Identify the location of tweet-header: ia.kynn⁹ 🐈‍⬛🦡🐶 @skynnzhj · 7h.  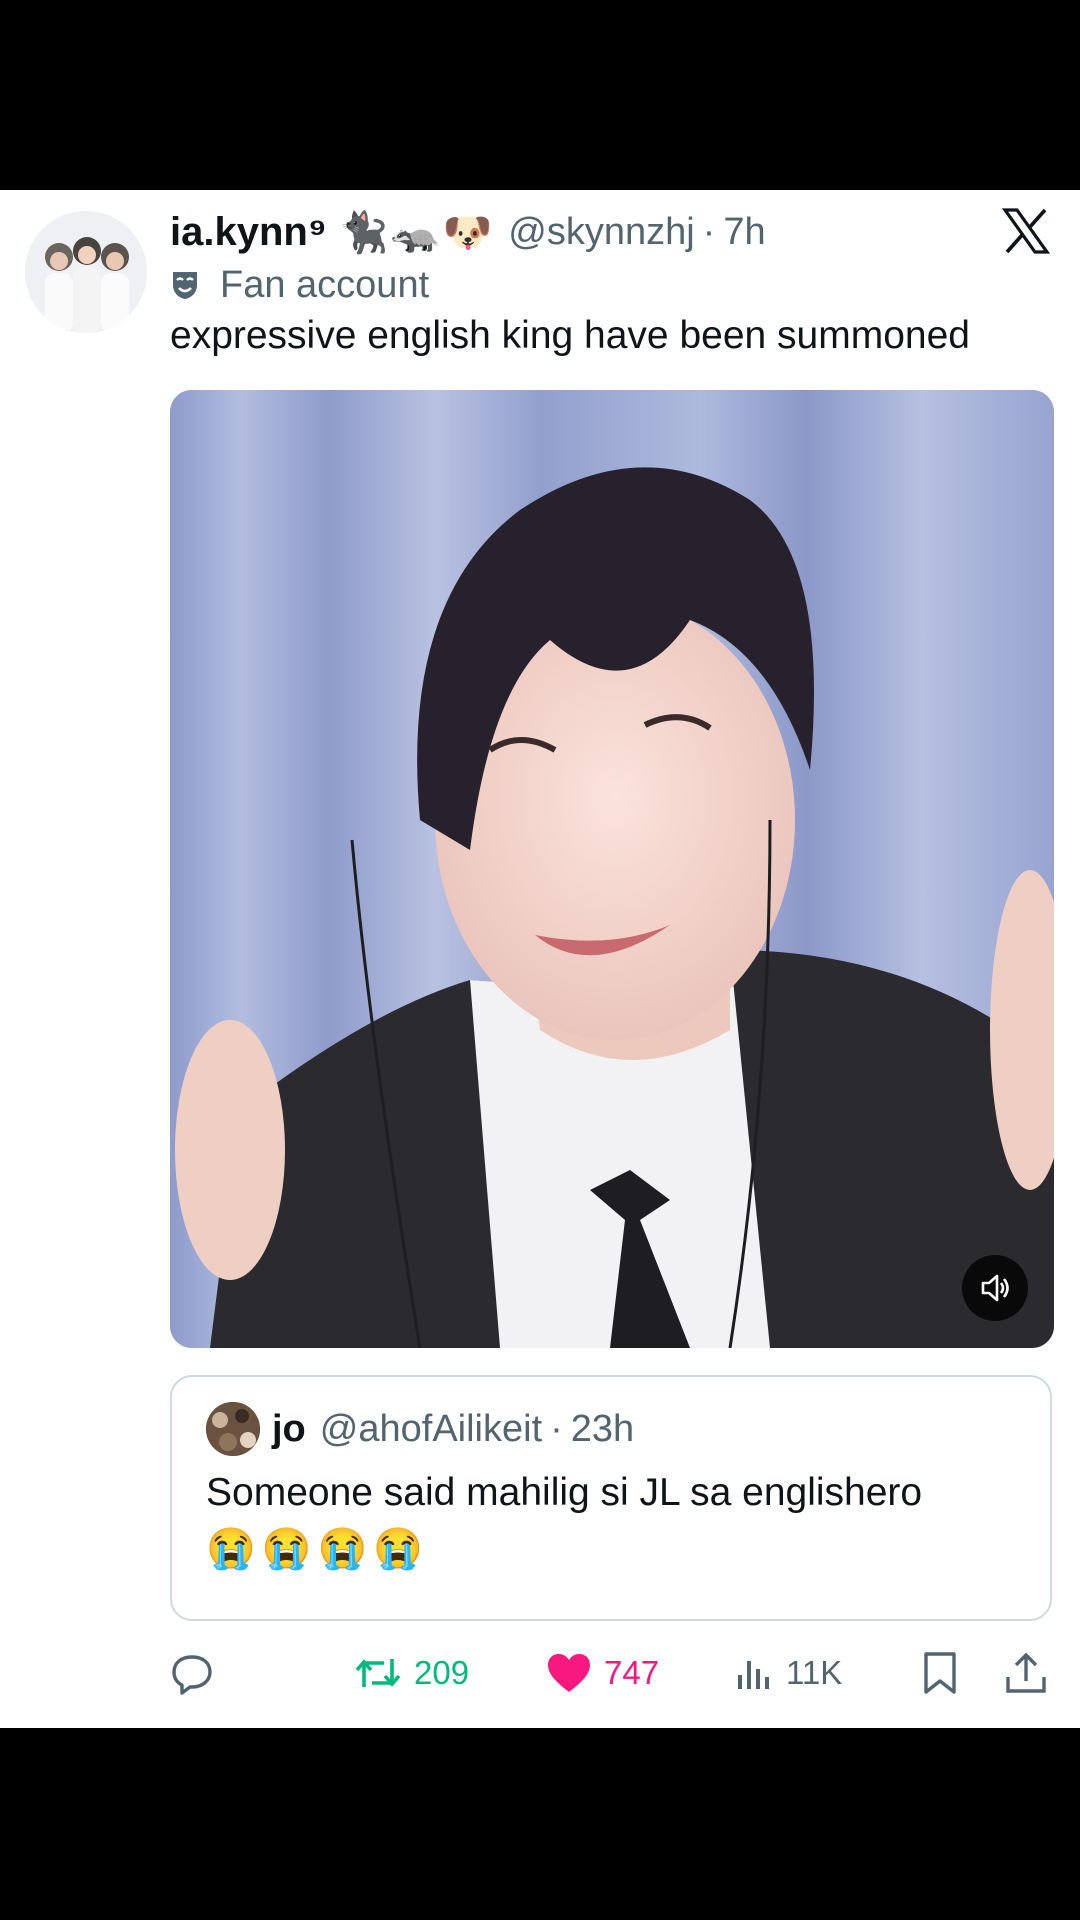
(468, 232).